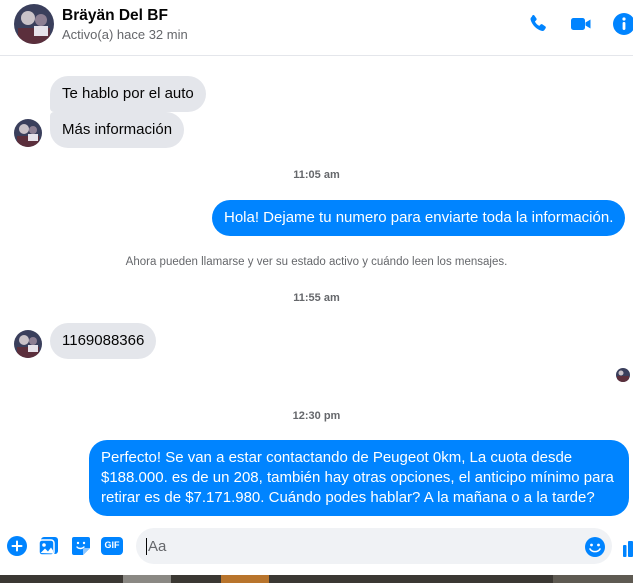 Image resolution: width=633 pixels, height=583 pixels. What do you see at coordinates (128, 94) in the screenshot?
I see `message-bubble-incoming: Te hablo por el auto` at bounding box center [128, 94].